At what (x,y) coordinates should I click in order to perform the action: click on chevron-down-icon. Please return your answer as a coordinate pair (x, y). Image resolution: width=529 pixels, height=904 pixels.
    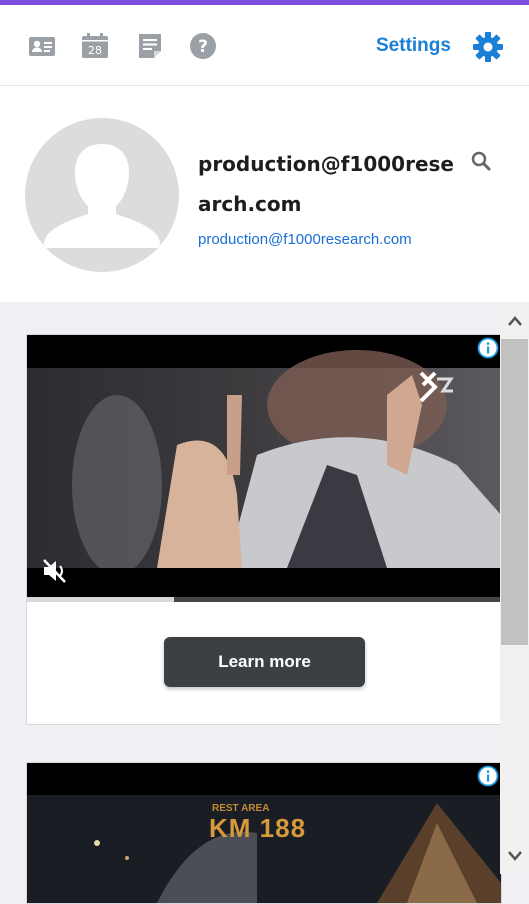
    Looking at the image, I should click on (514, 856).